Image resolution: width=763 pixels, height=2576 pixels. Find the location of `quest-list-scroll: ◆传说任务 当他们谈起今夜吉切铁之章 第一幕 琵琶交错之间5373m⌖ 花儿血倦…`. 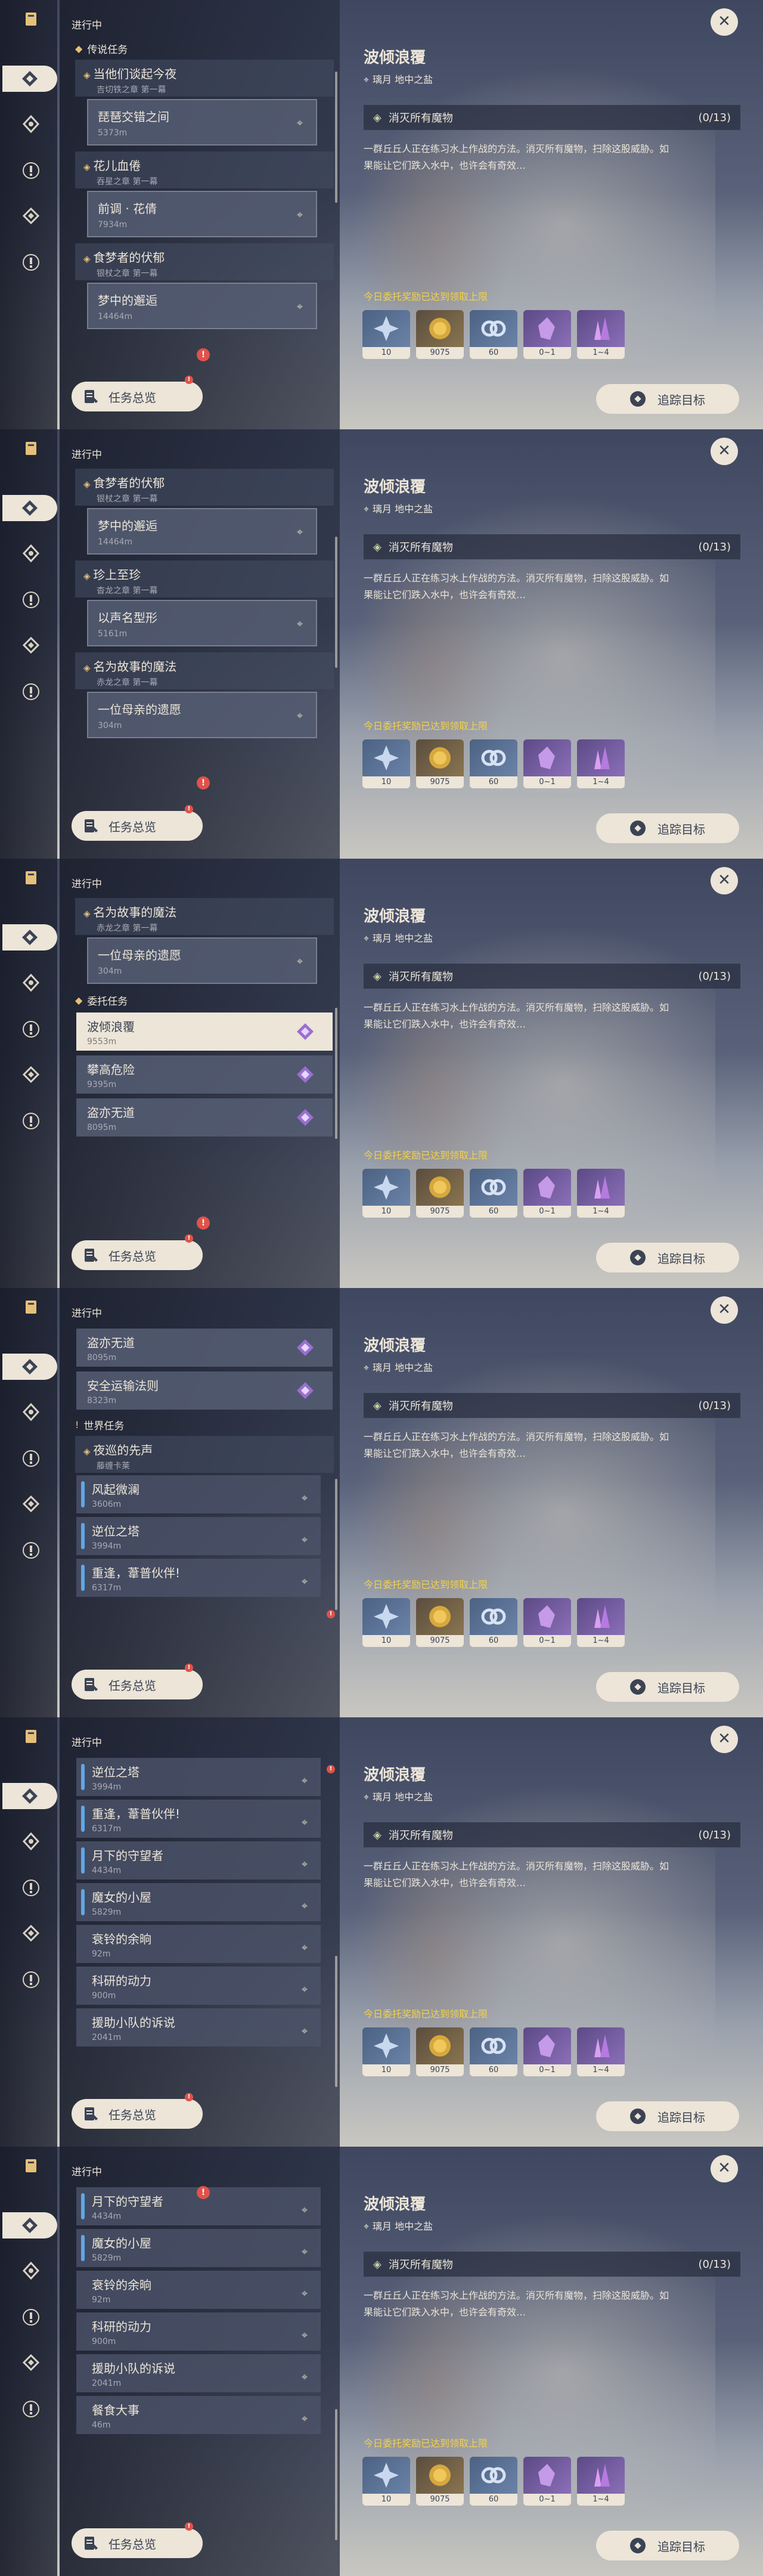

quest-list-scroll: ◆传说任务 当他们谈起今夜吉切铁之章 第一幕 琵琶交错之间5373m⌖ 花儿血倦… is located at coordinates (205, 205).